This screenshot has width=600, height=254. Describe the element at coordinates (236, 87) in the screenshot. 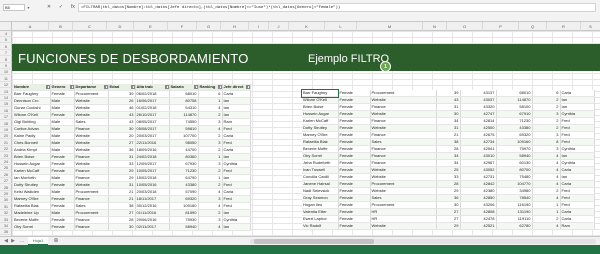

I see `column-header-cell: Jefe direct ▾` at that location.